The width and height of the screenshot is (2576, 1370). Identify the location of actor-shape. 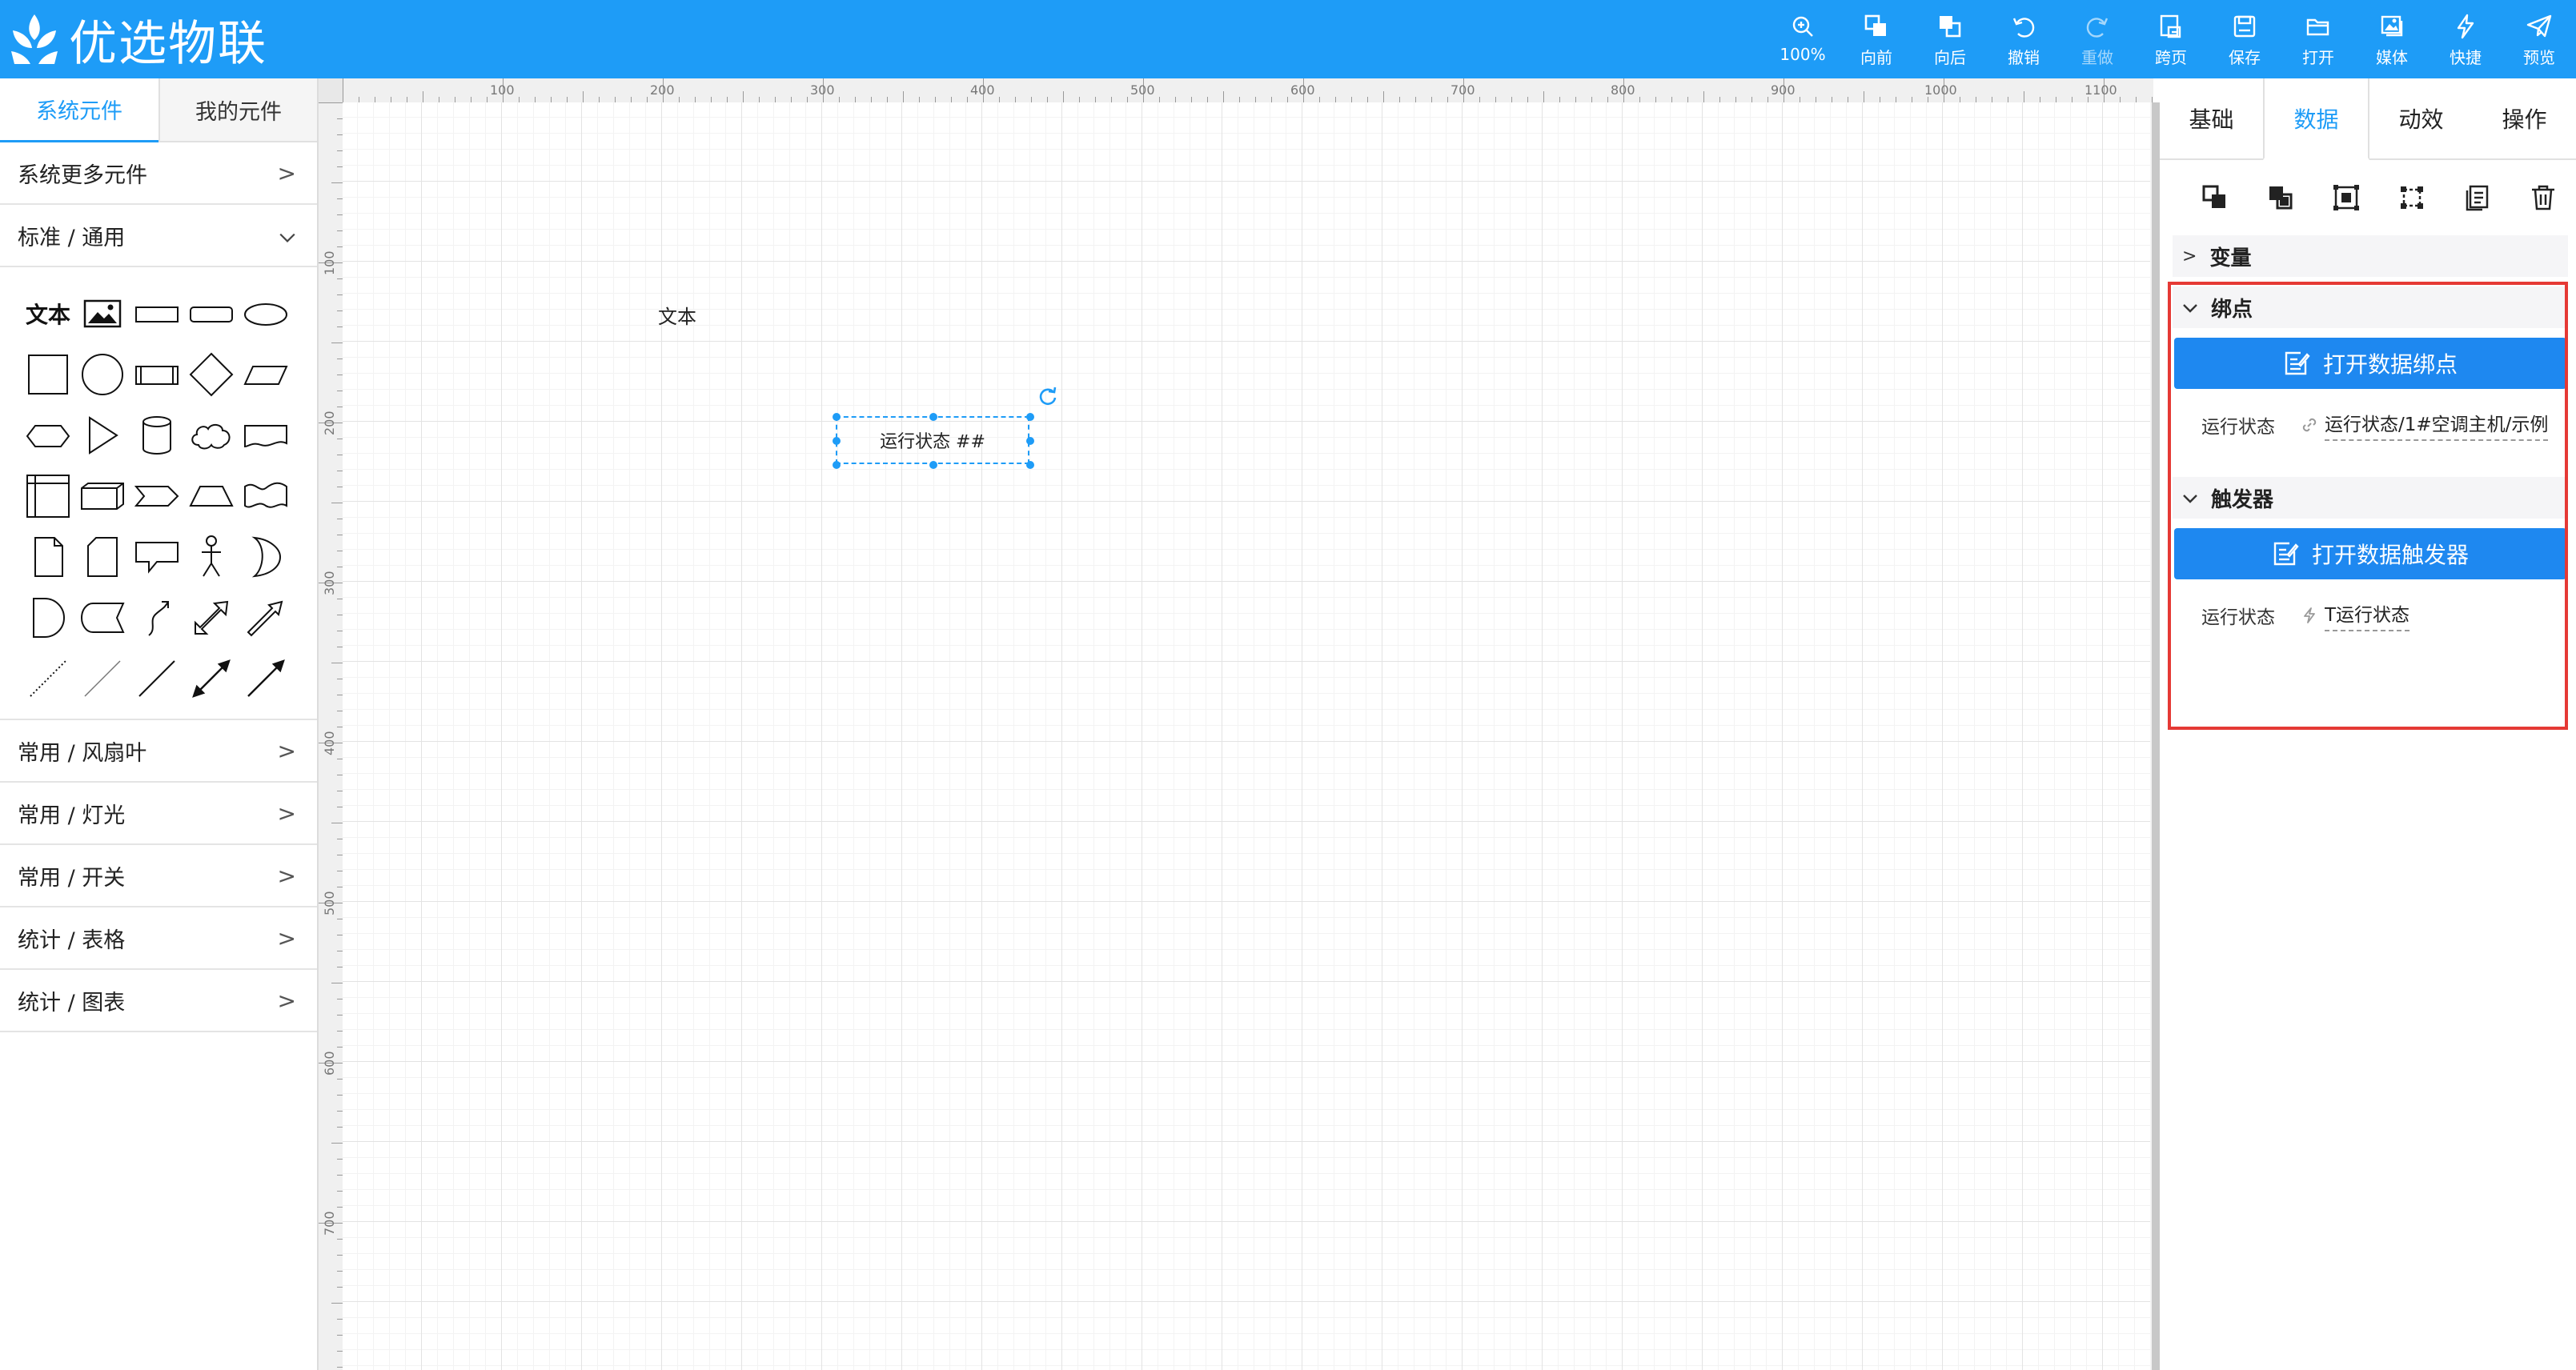
(212, 557).